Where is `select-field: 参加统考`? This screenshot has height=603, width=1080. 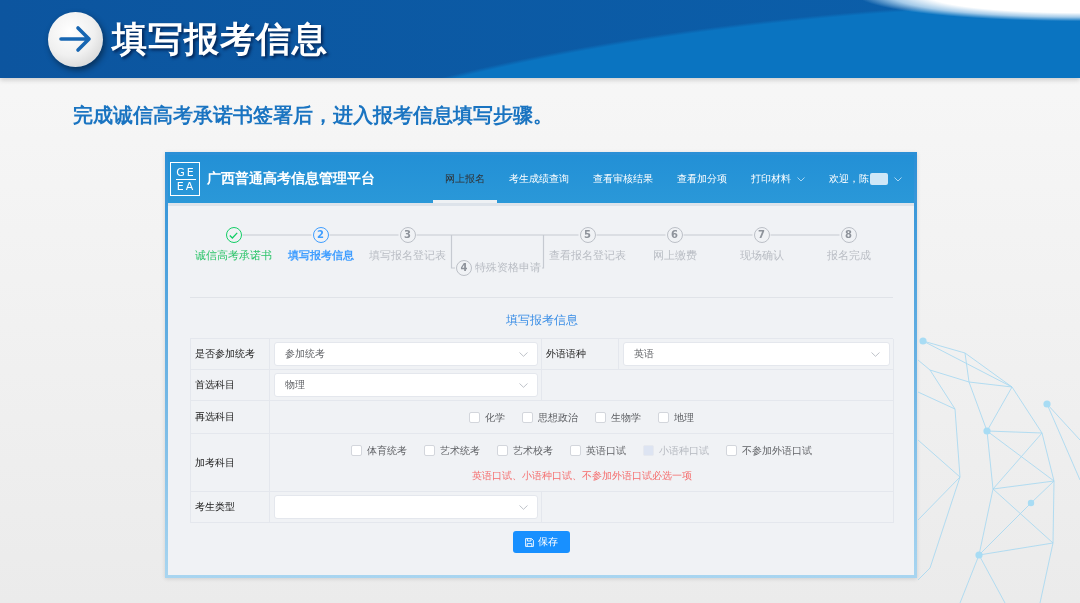
select-field: 参加统考 is located at coordinates (406, 354).